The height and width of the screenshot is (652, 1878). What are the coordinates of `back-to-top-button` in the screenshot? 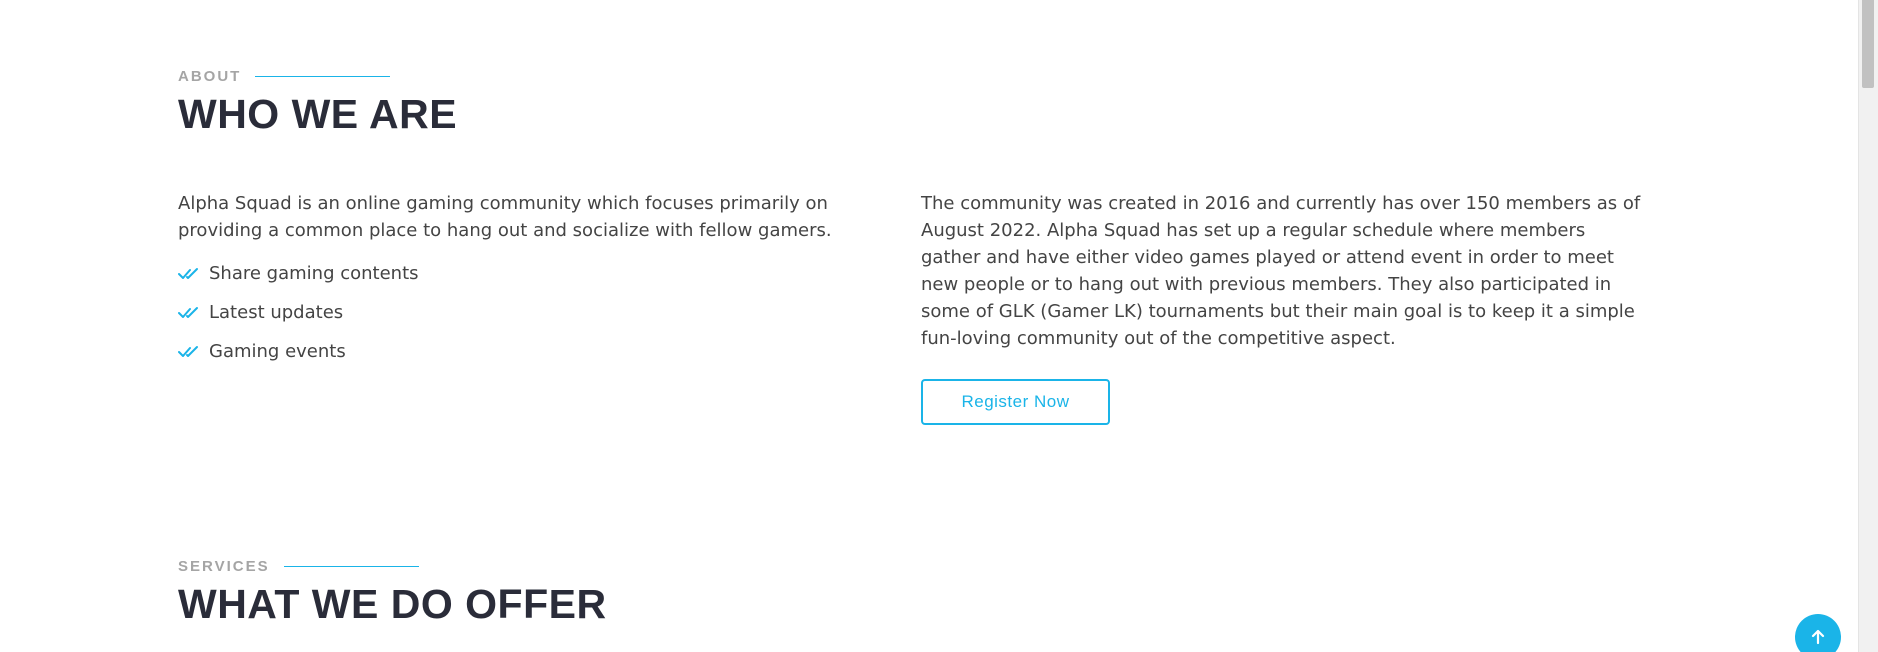 It's located at (1818, 633).